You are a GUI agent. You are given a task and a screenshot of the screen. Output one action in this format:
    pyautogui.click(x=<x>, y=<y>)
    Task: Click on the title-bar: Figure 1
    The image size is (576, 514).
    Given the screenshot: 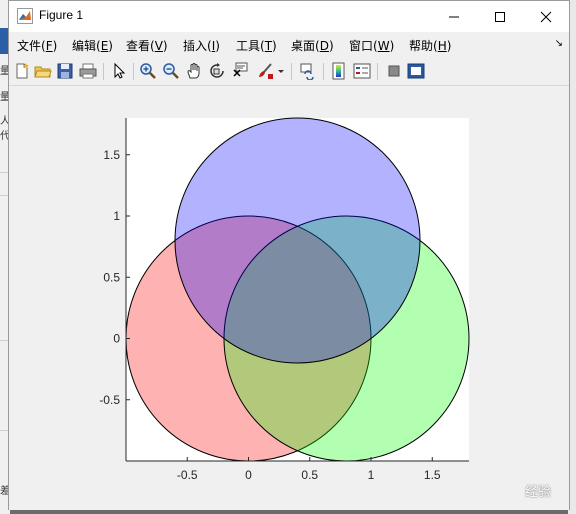 What is the action you would take?
    pyautogui.click(x=289, y=16)
    